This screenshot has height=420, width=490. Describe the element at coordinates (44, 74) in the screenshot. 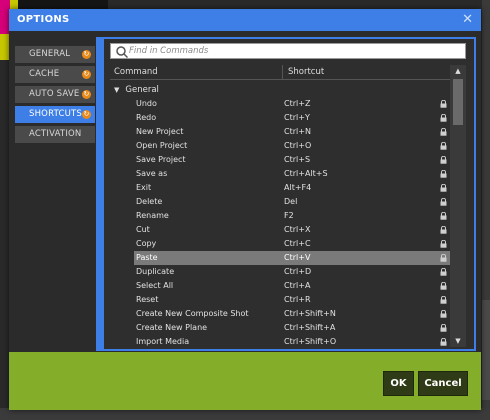

I see `sidebar-item-label: CACHE` at that location.